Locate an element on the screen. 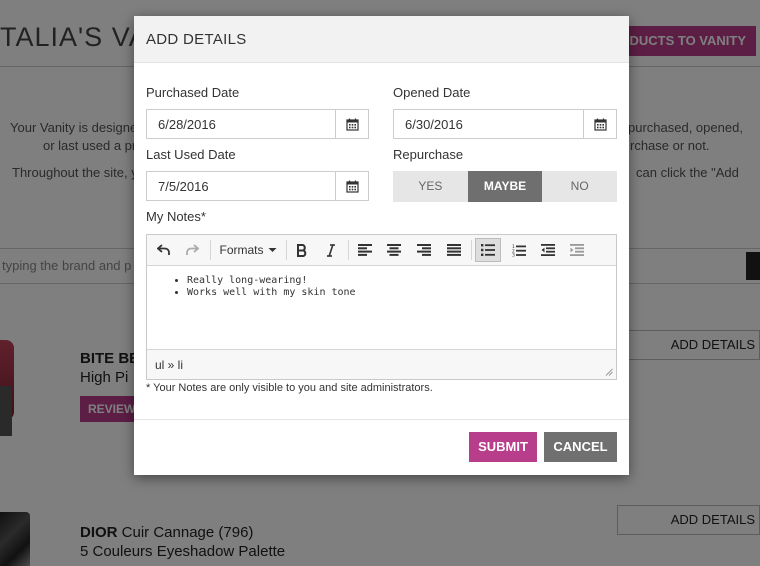 Image resolution: width=760 pixels, height=566 pixels. align-right-button is located at coordinates (424, 250).